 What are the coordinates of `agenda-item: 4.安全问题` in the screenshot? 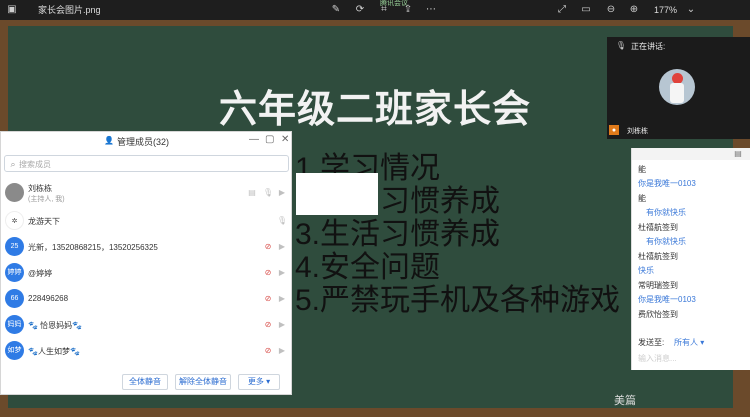 It's located at (368, 267).